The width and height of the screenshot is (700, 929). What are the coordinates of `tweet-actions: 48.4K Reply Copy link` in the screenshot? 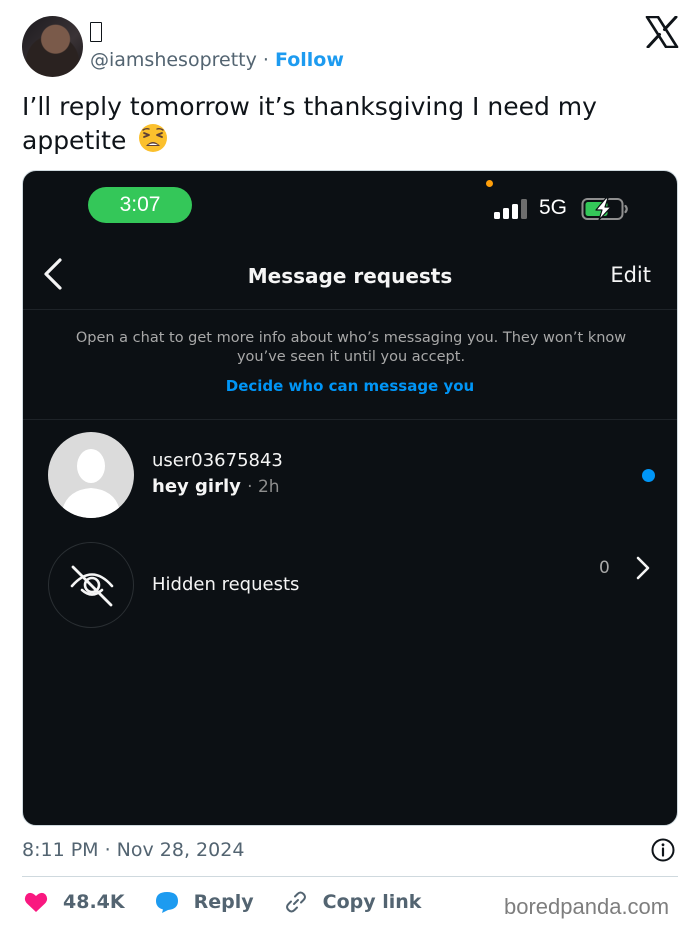 It's located at (237, 902).